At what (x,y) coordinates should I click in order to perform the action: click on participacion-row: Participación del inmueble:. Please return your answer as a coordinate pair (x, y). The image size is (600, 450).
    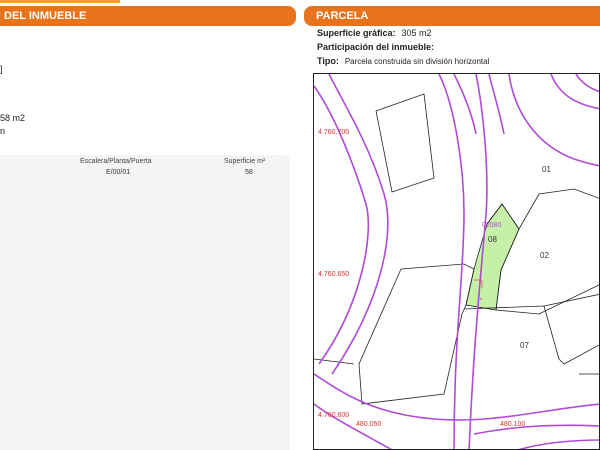
    Looking at the image, I should click on (378, 47).